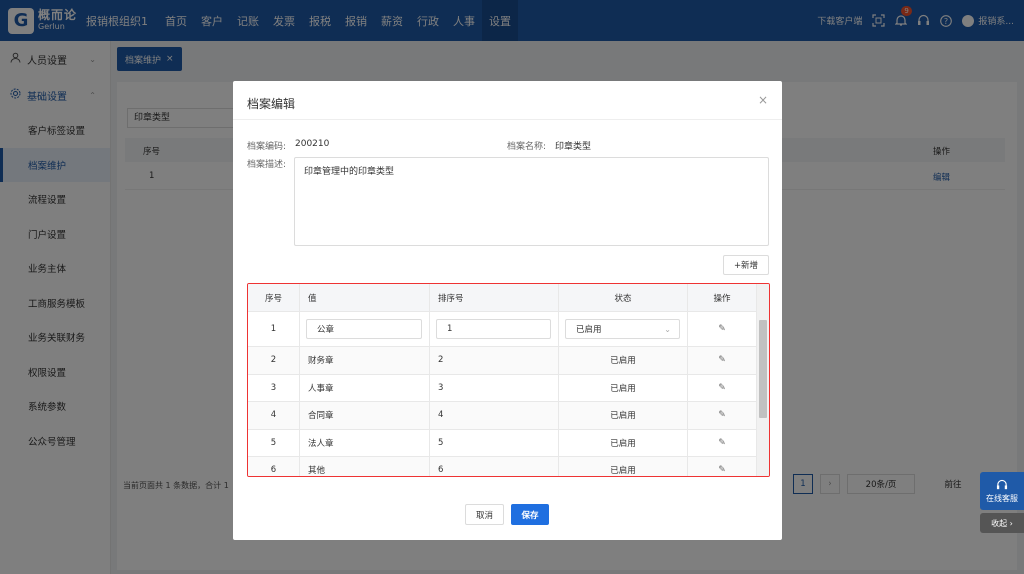 This screenshot has height=574, width=1024. I want to click on table-row: 2 财务章 2 已启用 ✎, so click(502, 361).